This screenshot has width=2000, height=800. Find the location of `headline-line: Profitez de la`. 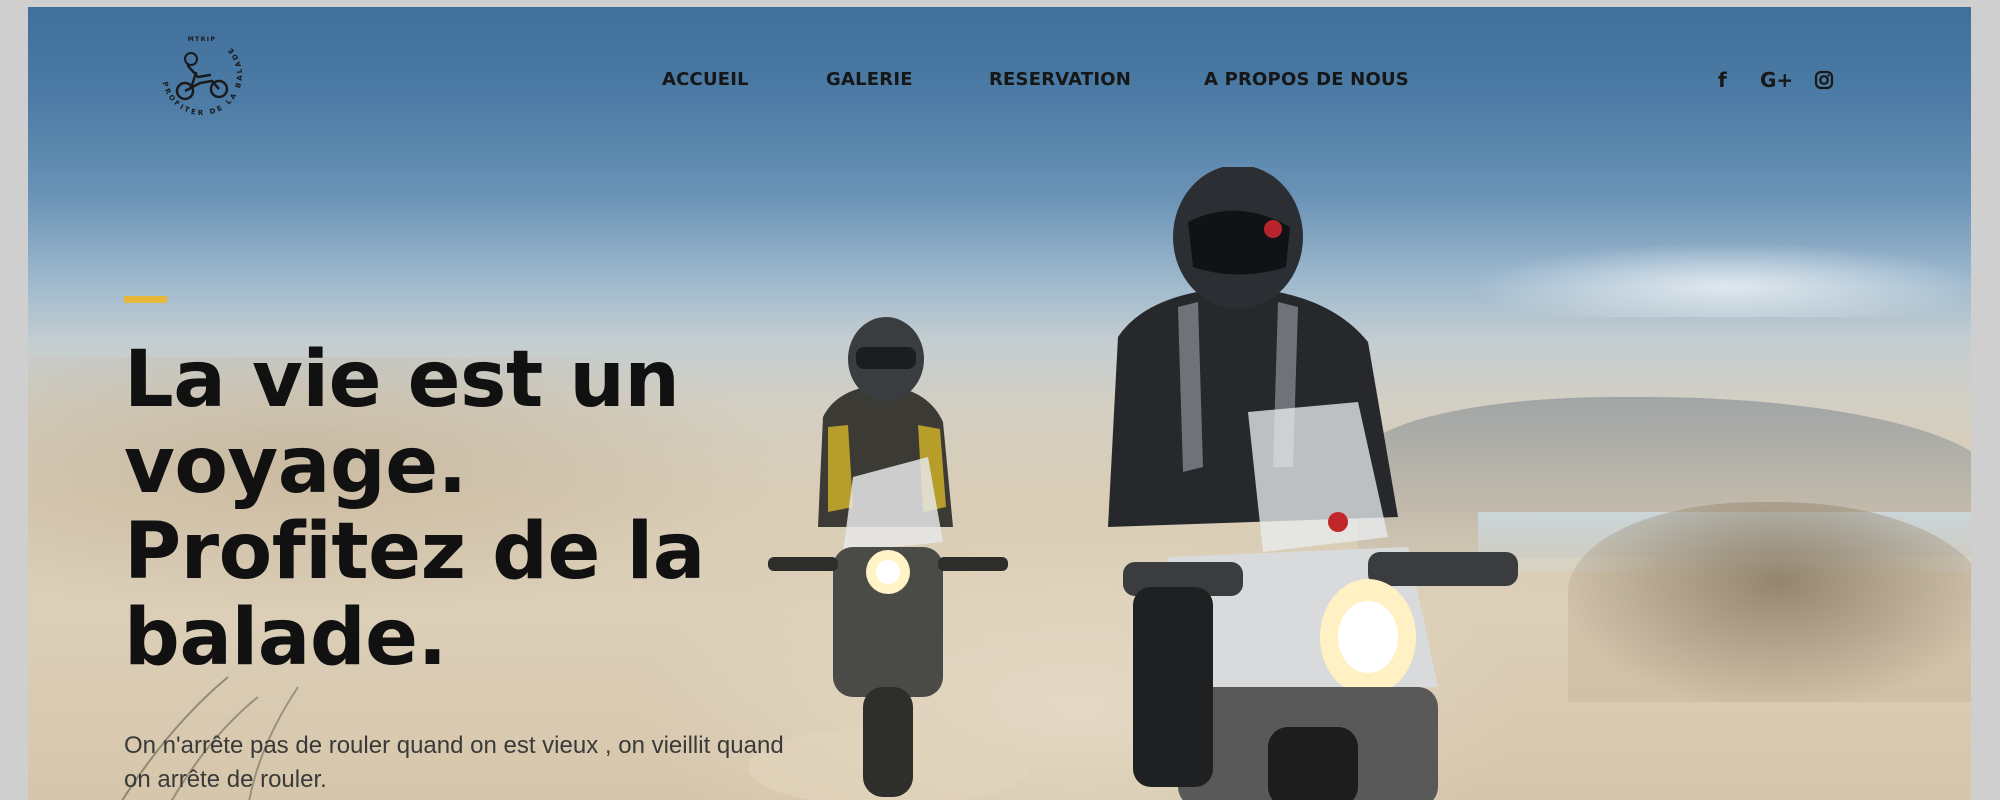

headline-line: Profitez de la is located at coordinates (414, 552).